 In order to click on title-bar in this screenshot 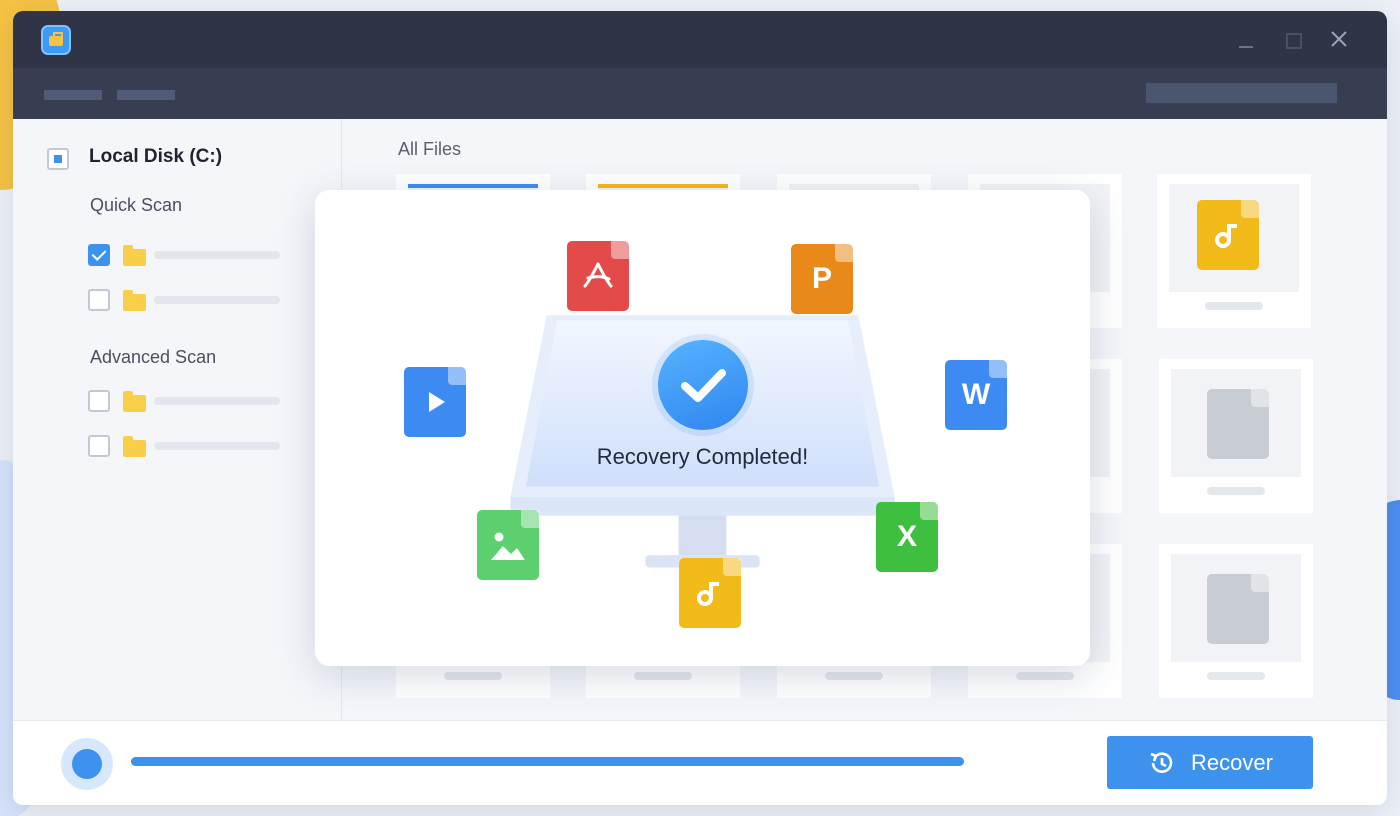, I will do `click(700, 39)`.